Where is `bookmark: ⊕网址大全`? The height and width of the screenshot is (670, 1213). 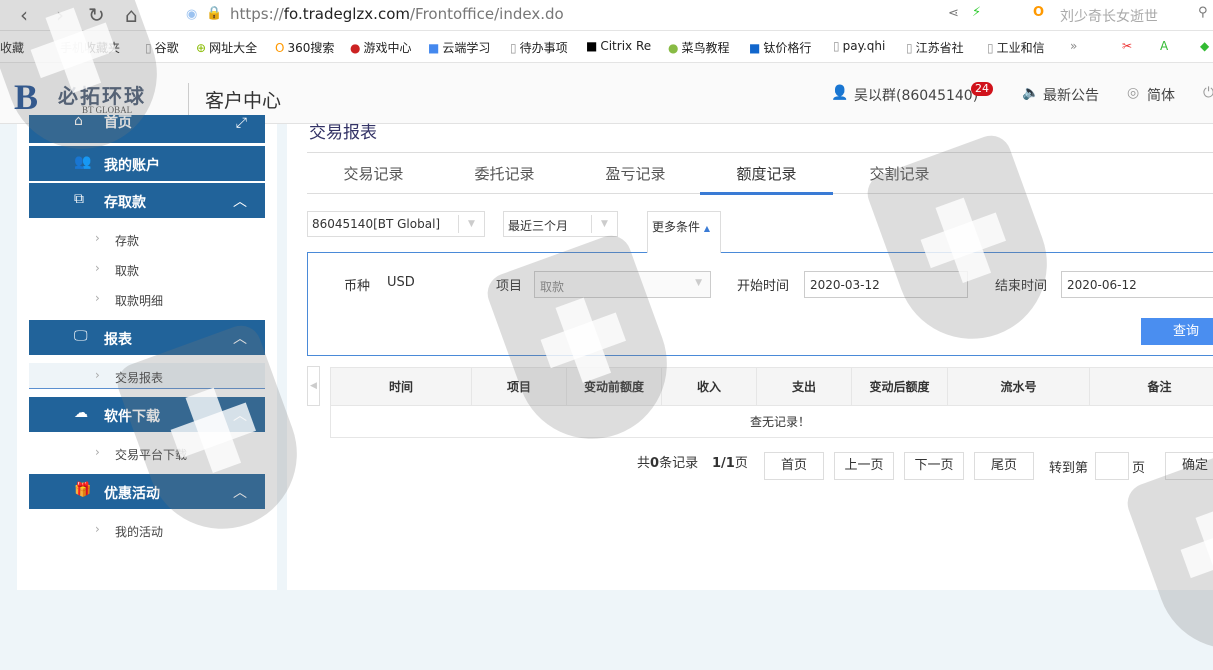
bookmark: ⊕网址大全 is located at coordinates (226, 47).